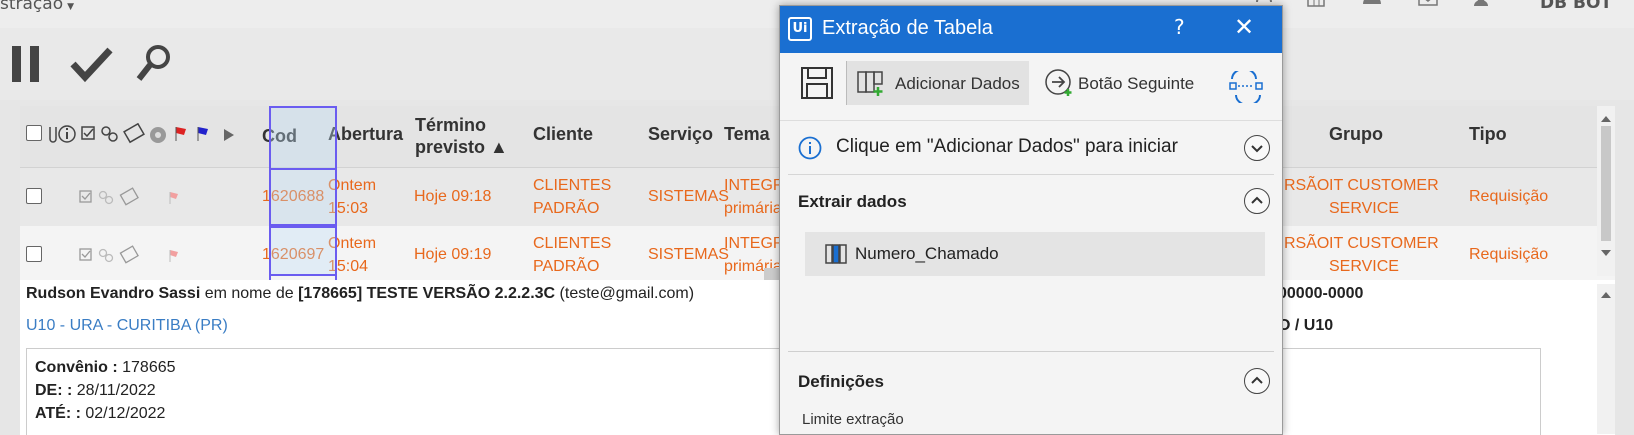 Image resolution: width=1634 pixels, height=435 pixels. What do you see at coordinates (907, 28) in the screenshot?
I see `dialog-title: Extração de Tabela` at bounding box center [907, 28].